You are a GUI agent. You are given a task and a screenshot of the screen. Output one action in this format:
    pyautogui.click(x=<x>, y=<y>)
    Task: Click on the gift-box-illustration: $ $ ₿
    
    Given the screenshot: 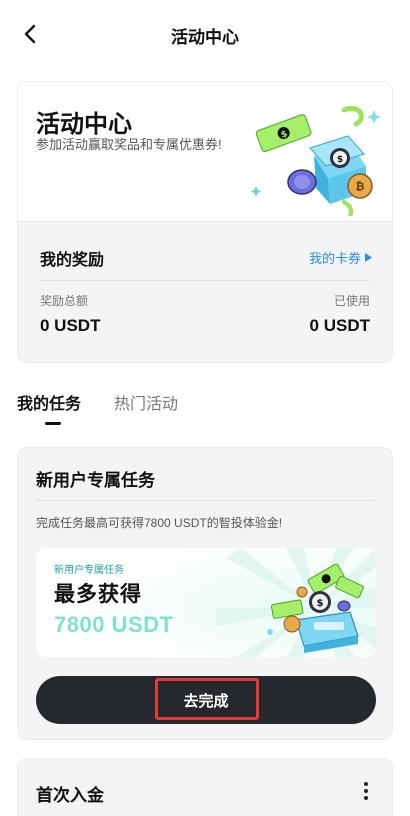 What is the action you would take?
    pyautogui.click(x=315, y=160)
    